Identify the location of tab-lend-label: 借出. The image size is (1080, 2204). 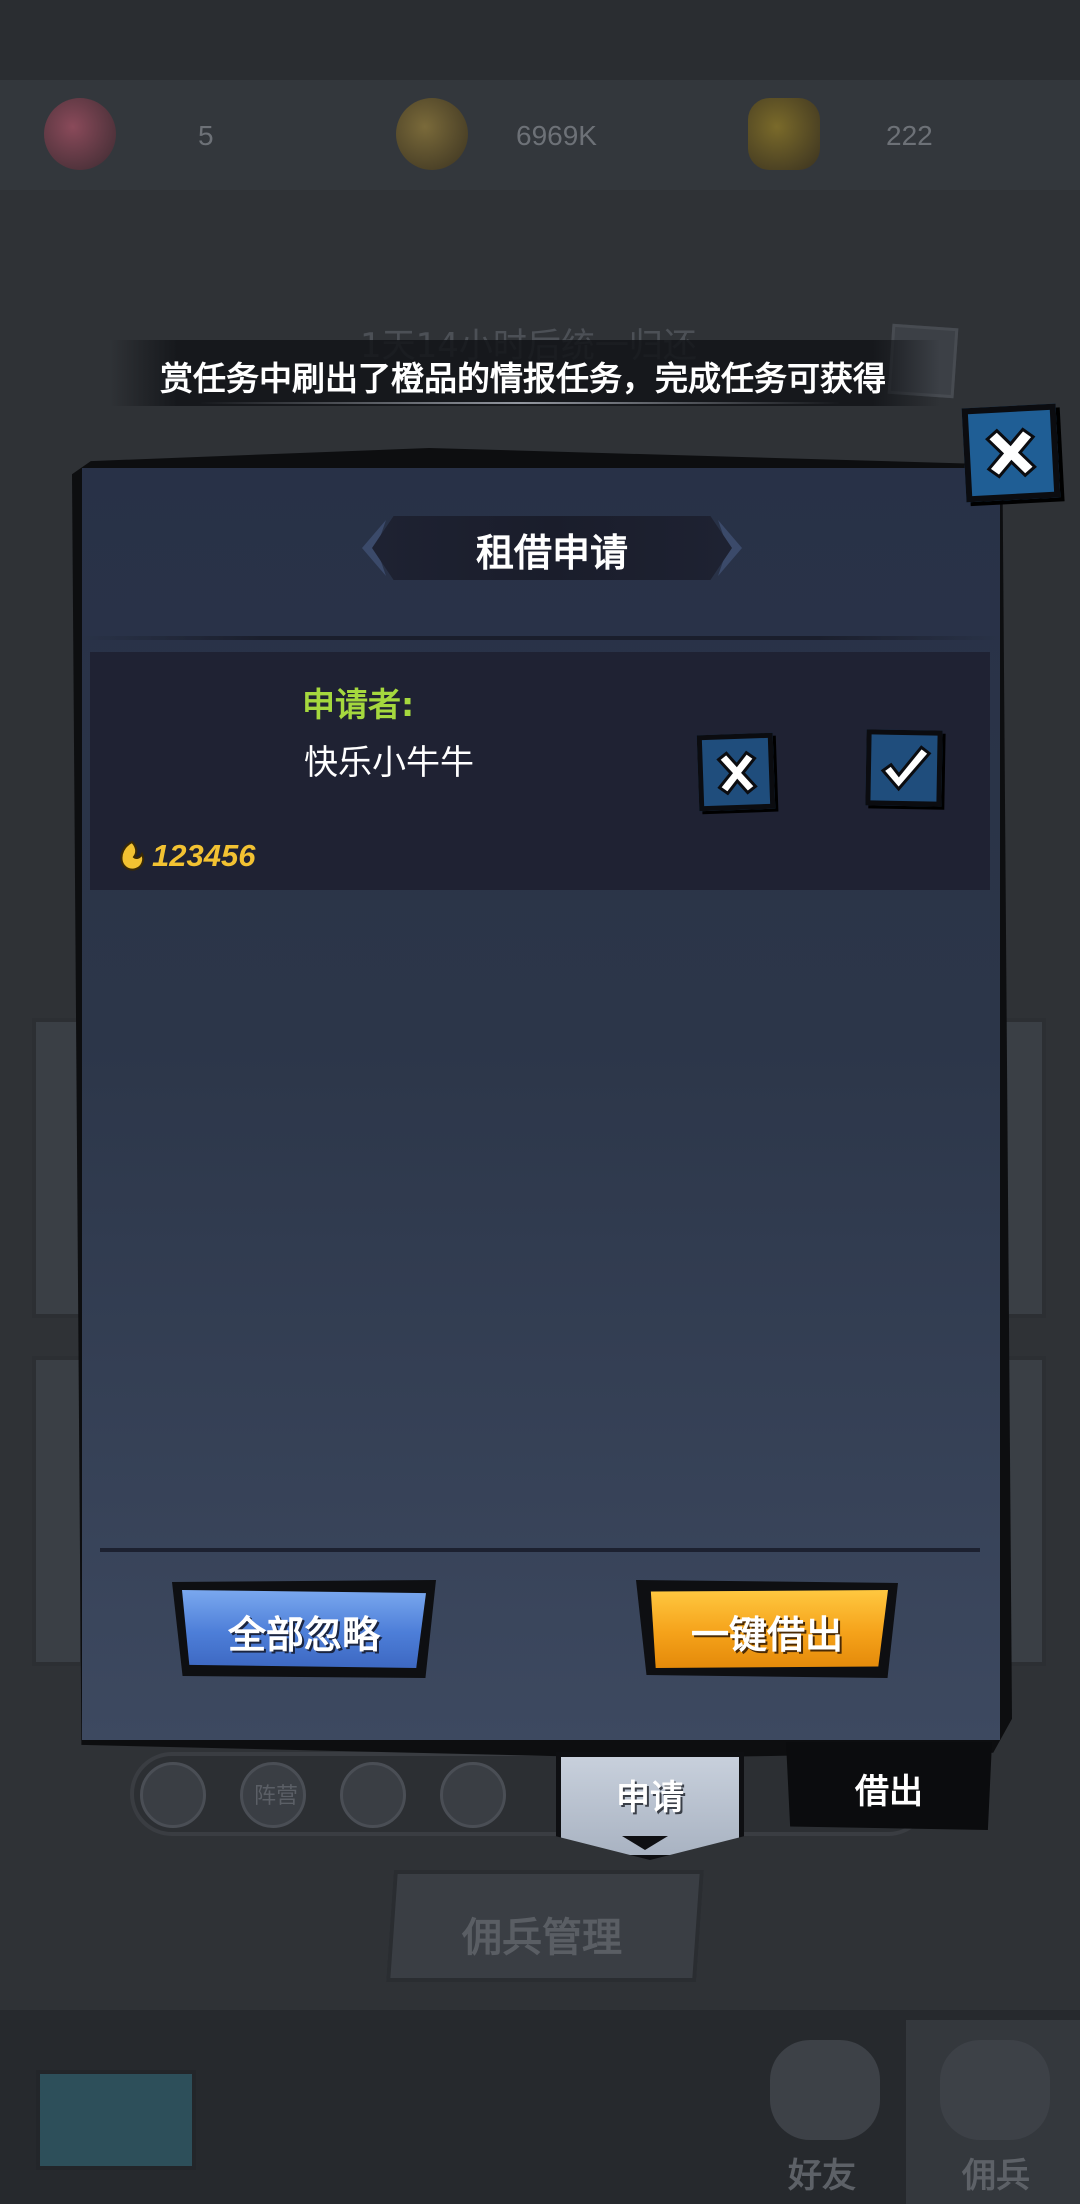
(889, 1788).